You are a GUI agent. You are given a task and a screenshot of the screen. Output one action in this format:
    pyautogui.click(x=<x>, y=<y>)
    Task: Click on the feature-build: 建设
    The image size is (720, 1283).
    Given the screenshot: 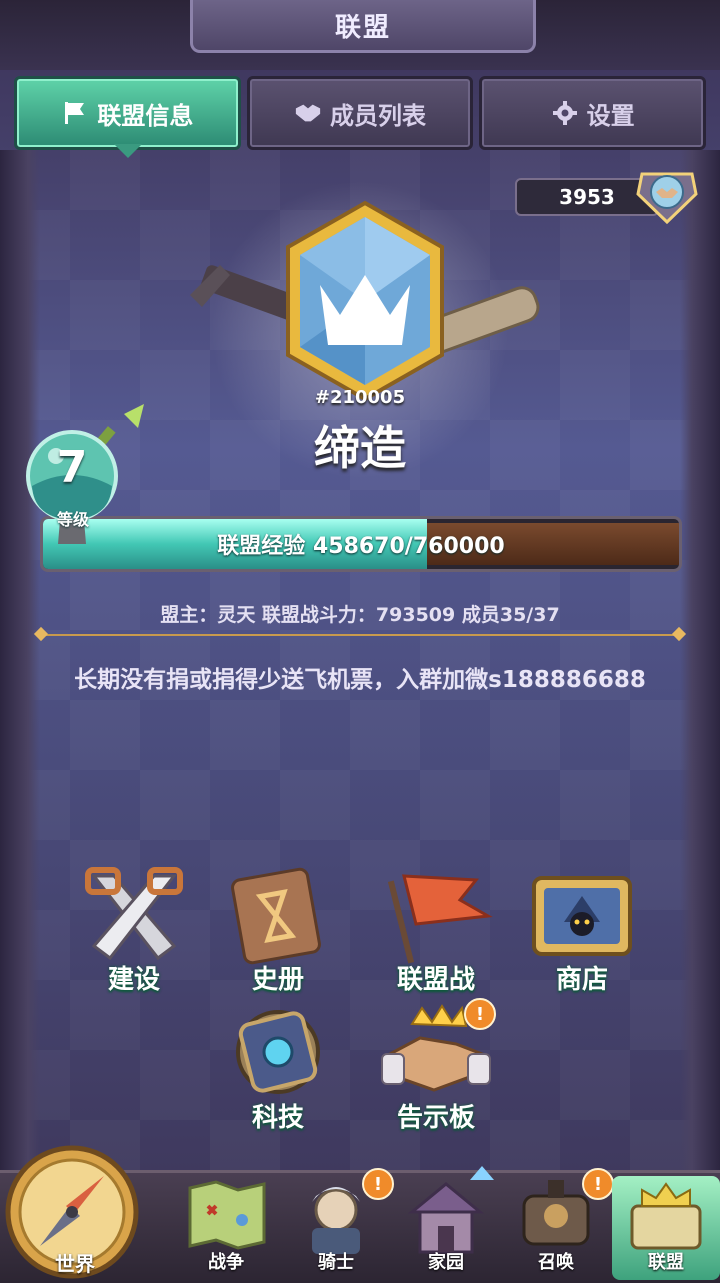 What is the action you would take?
    pyautogui.click(x=134, y=931)
    